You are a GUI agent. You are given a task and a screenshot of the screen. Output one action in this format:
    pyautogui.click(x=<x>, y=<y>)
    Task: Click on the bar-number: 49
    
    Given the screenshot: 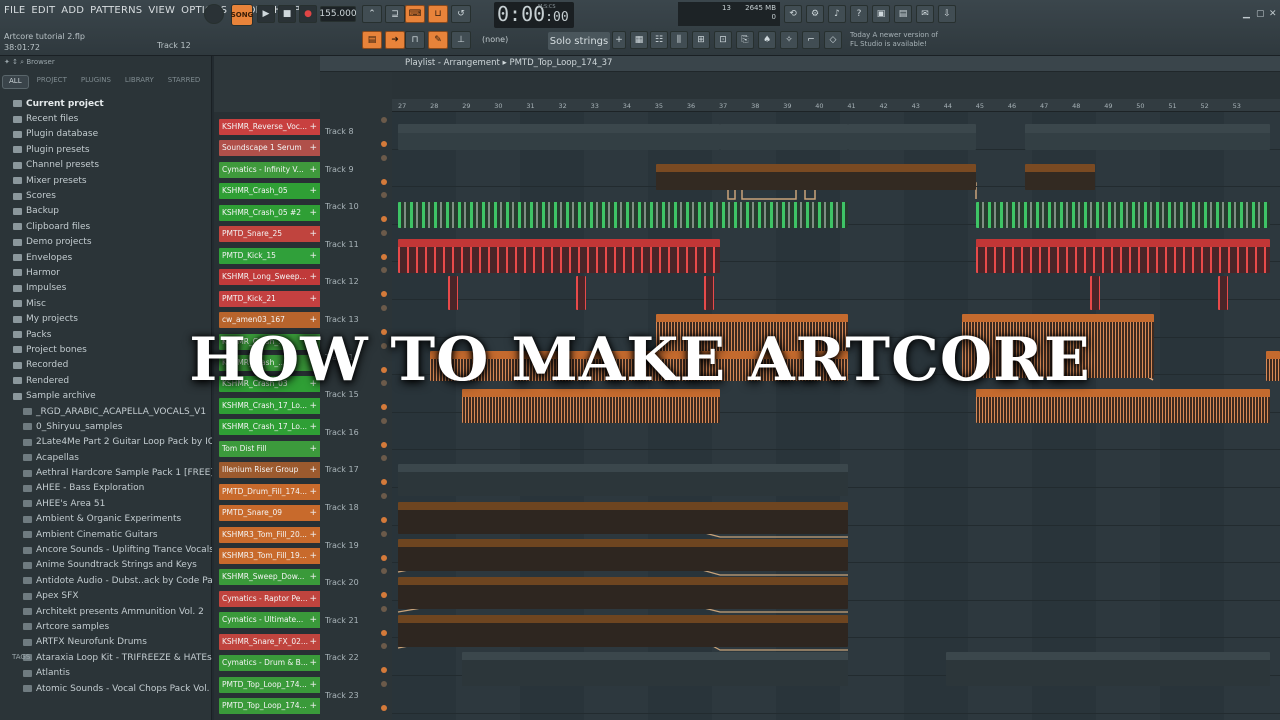 What is the action you would take?
    pyautogui.click(x=1108, y=106)
    